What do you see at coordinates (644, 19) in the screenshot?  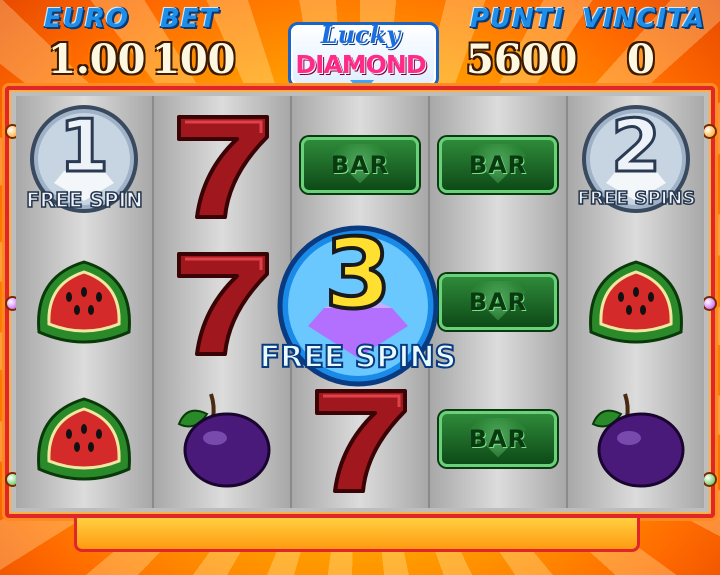 I see `vincita-label: VINCITA` at bounding box center [644, 19].